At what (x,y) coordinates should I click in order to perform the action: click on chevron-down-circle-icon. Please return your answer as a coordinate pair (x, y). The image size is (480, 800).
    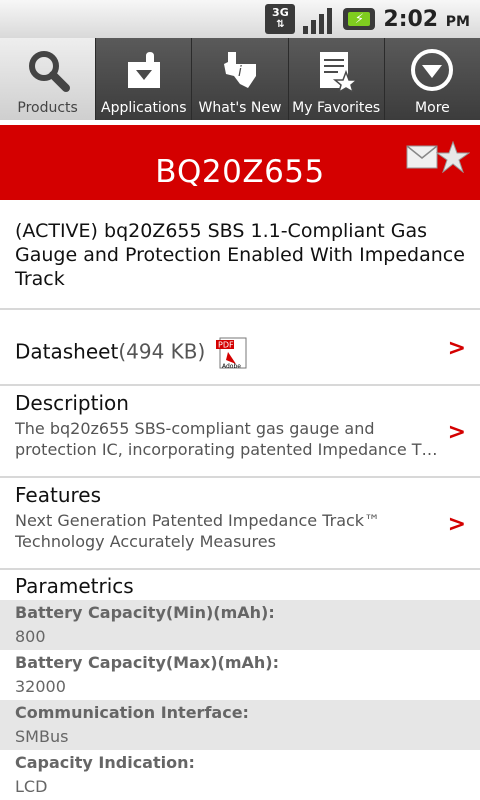
    Looking at the image, I should click on (432, 70).